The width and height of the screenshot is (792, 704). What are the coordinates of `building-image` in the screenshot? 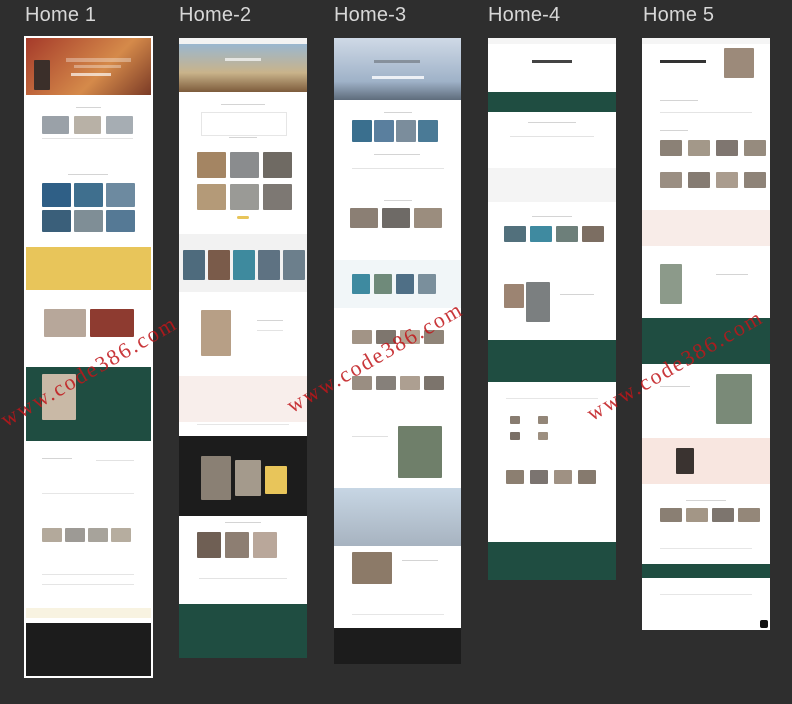 It's located at (734, 399).